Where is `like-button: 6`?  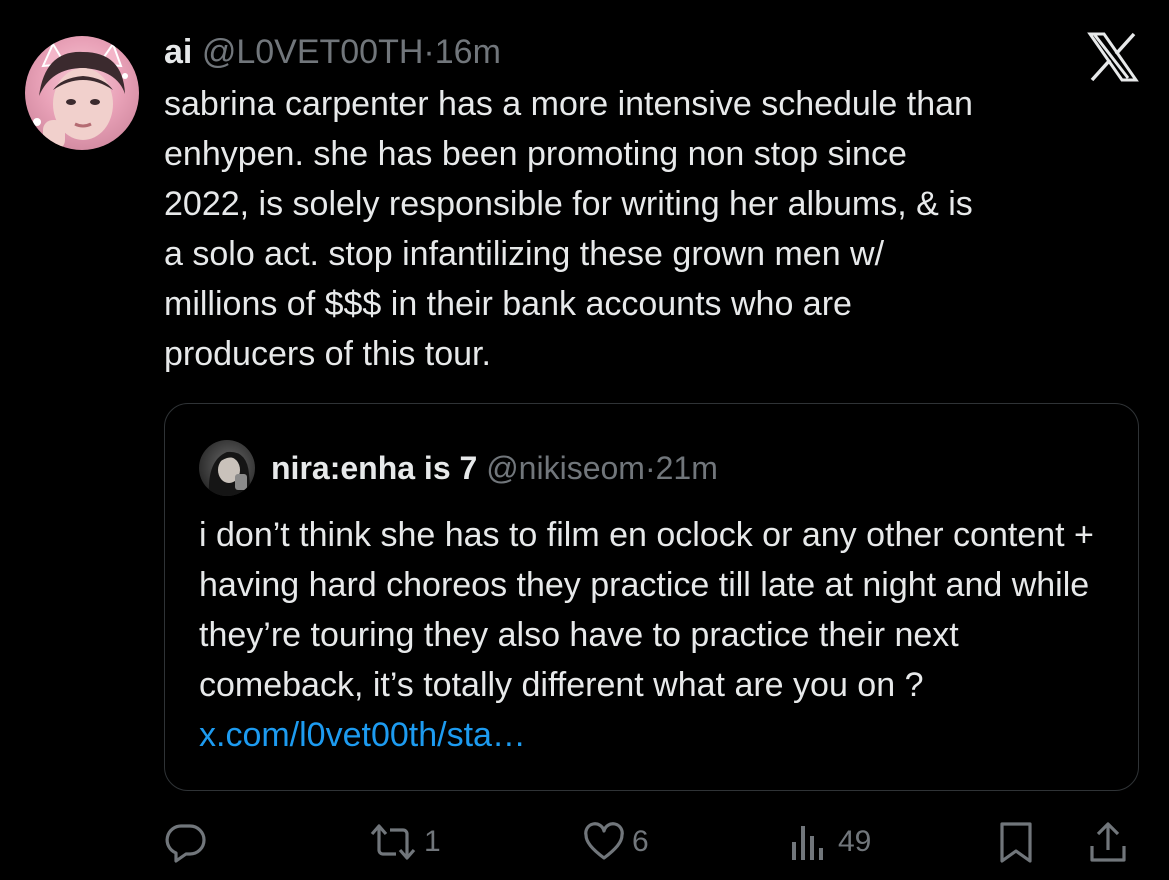
like-button: 6 is located at coordinates (615, 842).